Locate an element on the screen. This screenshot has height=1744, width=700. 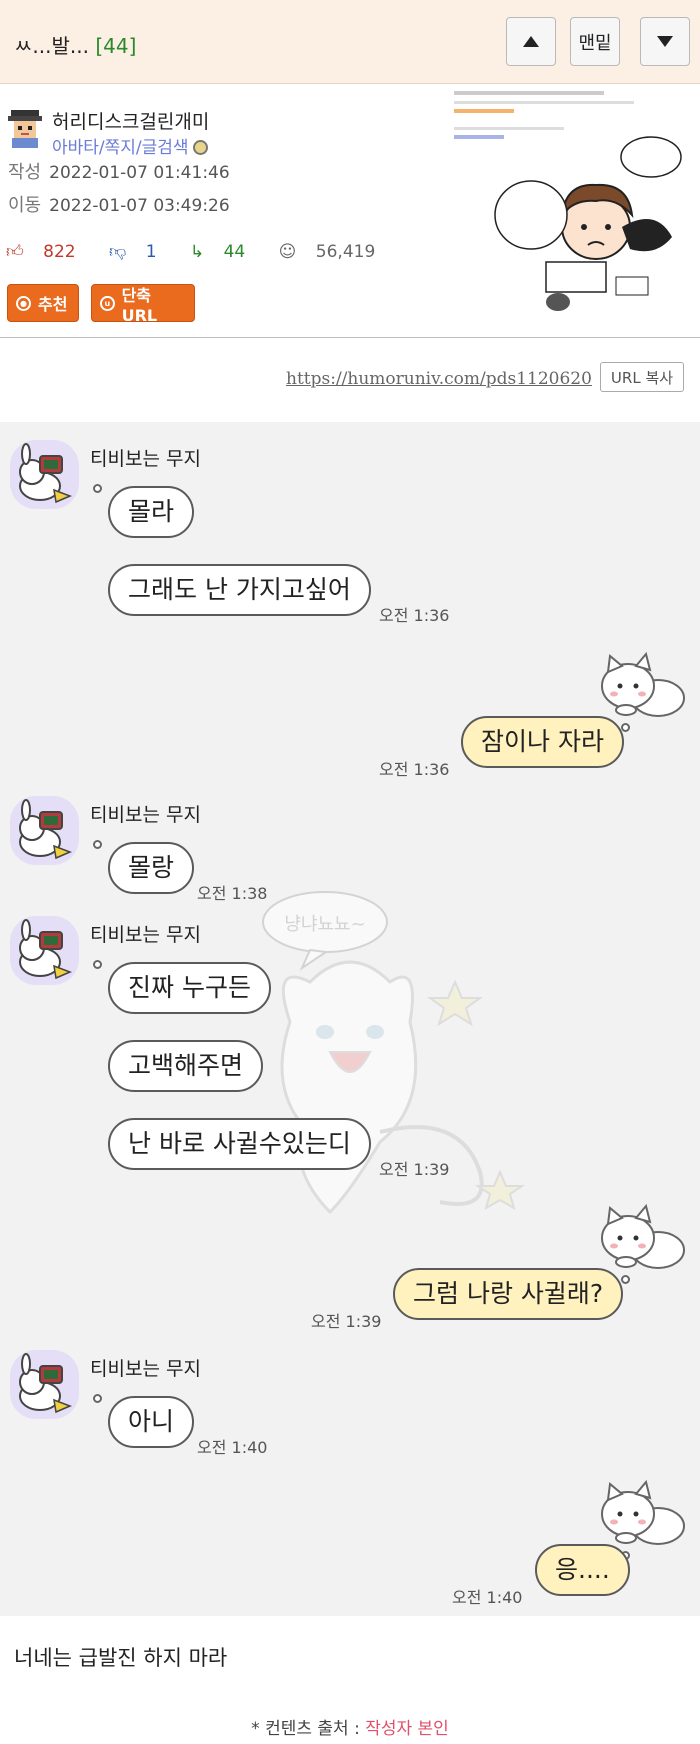
smiley-icon: ☺ is located at coordinates (287, 252).